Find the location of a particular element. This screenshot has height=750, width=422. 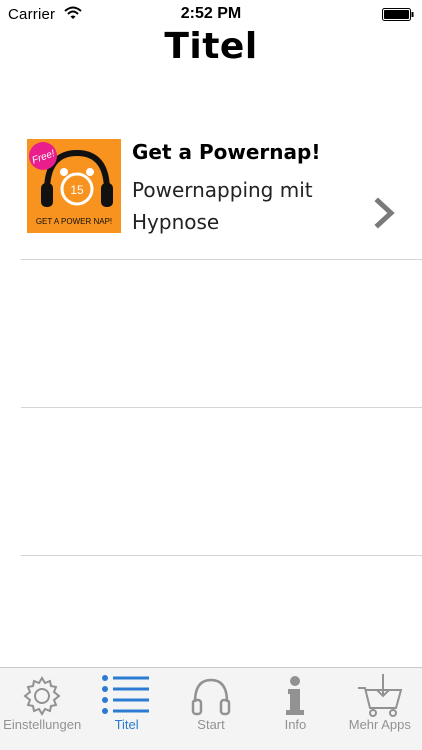

app-artwork: 15 Free! GET A POWER NAP! is located at coordinates (74, 186).